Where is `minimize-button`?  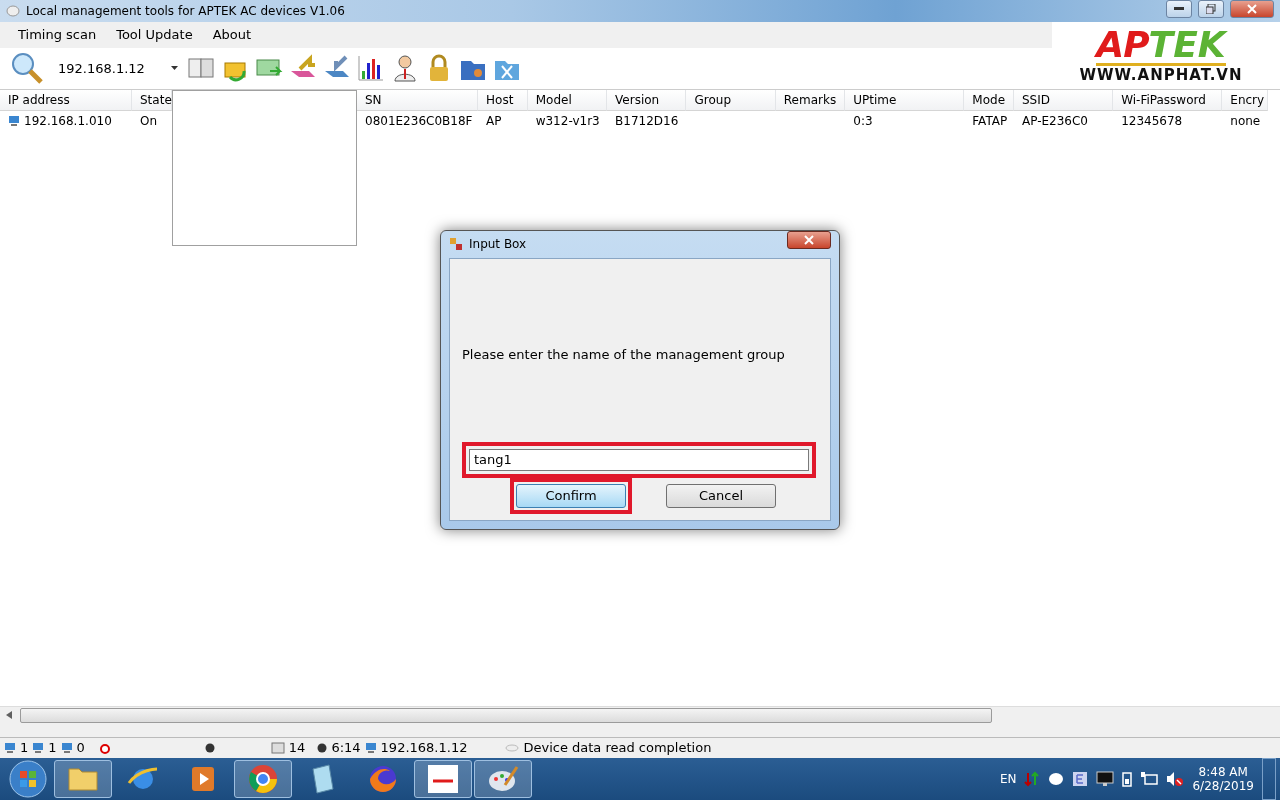
minimize-button is located at coordinates (1179, 9).